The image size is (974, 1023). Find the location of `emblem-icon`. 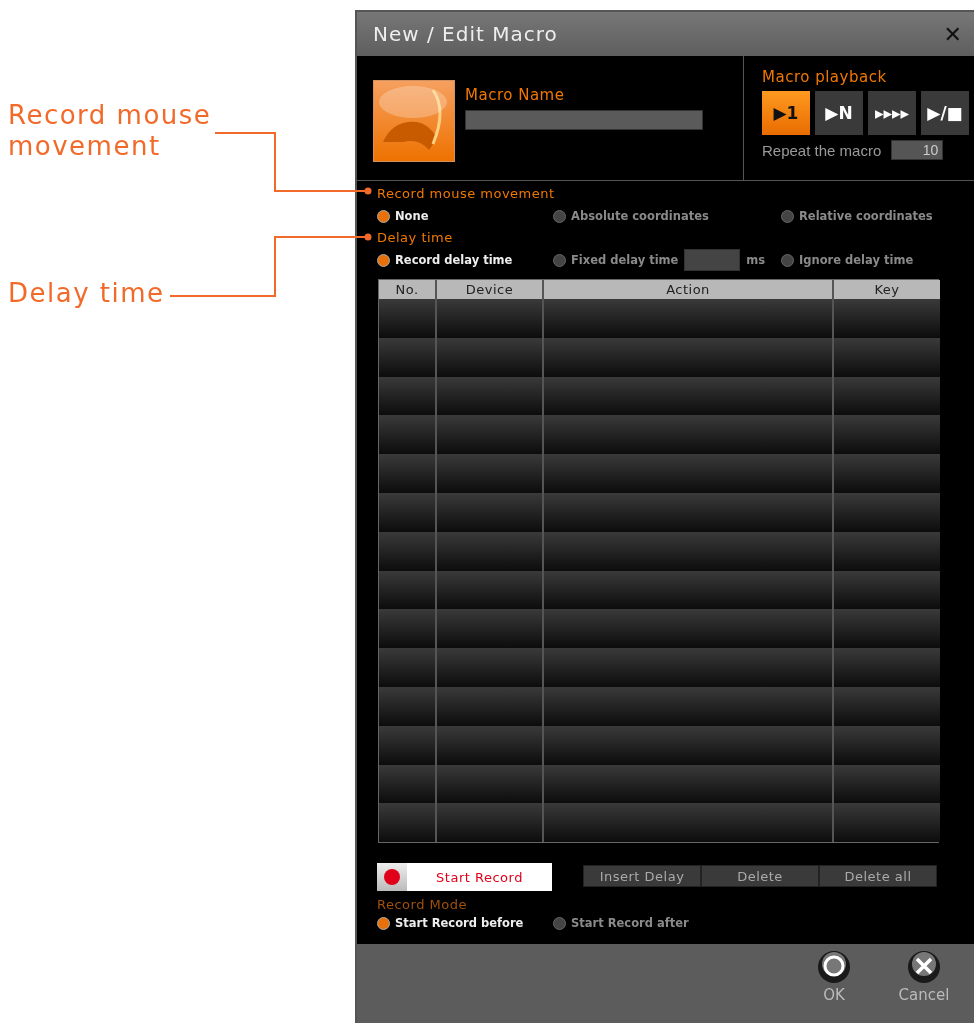

emblem-icon is located at coordinates (414, 121).